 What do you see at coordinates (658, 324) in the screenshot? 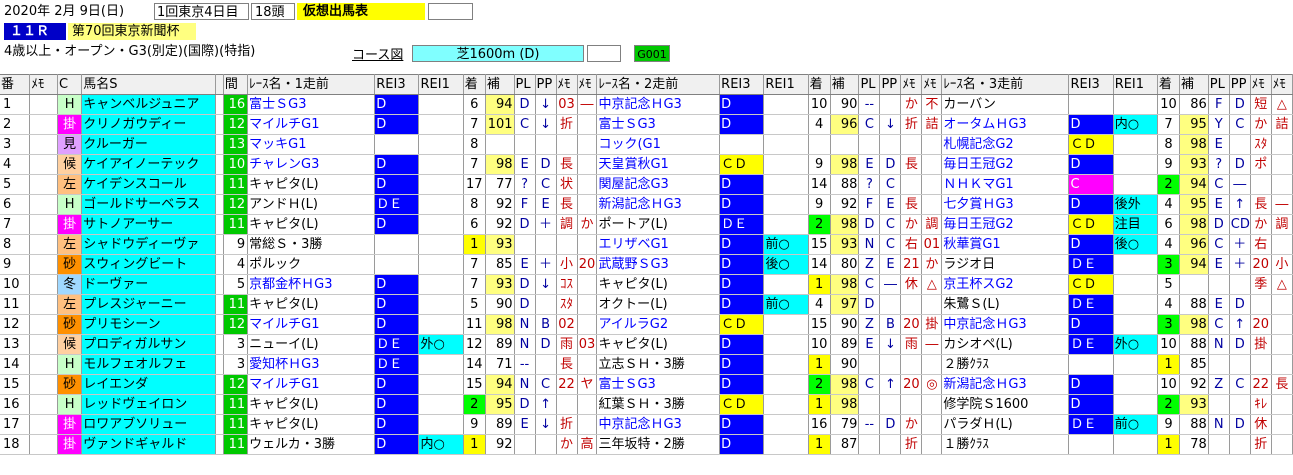
I see `race-name-r2: アイルラG2` at bounding box center [658, 324].